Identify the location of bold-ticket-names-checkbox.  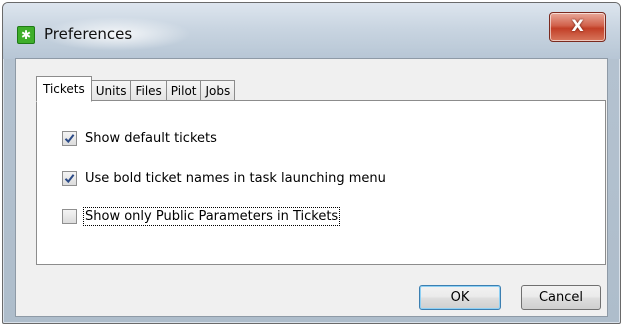
(69, 178).